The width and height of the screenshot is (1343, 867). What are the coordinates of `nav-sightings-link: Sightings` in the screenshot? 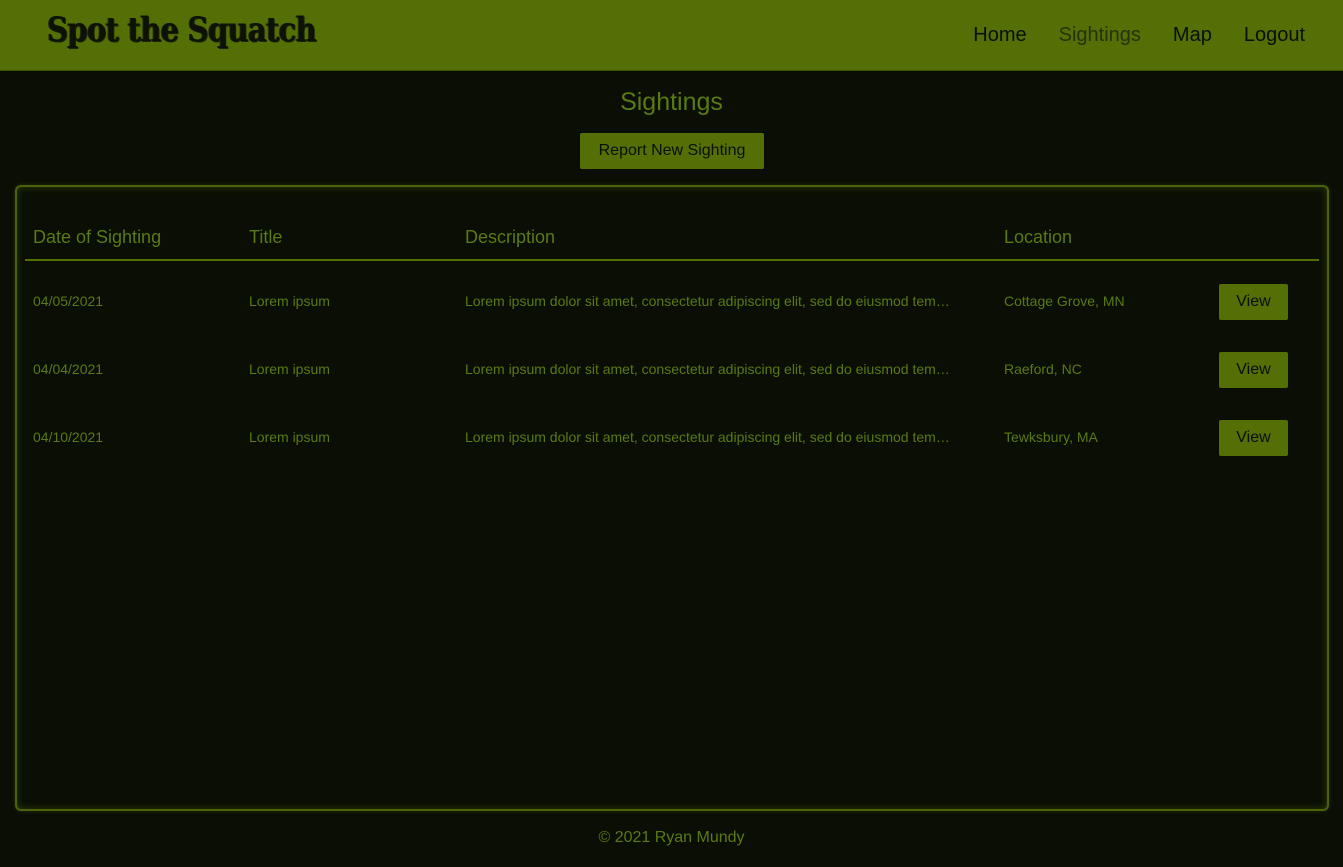 It's located at (1100, 35).